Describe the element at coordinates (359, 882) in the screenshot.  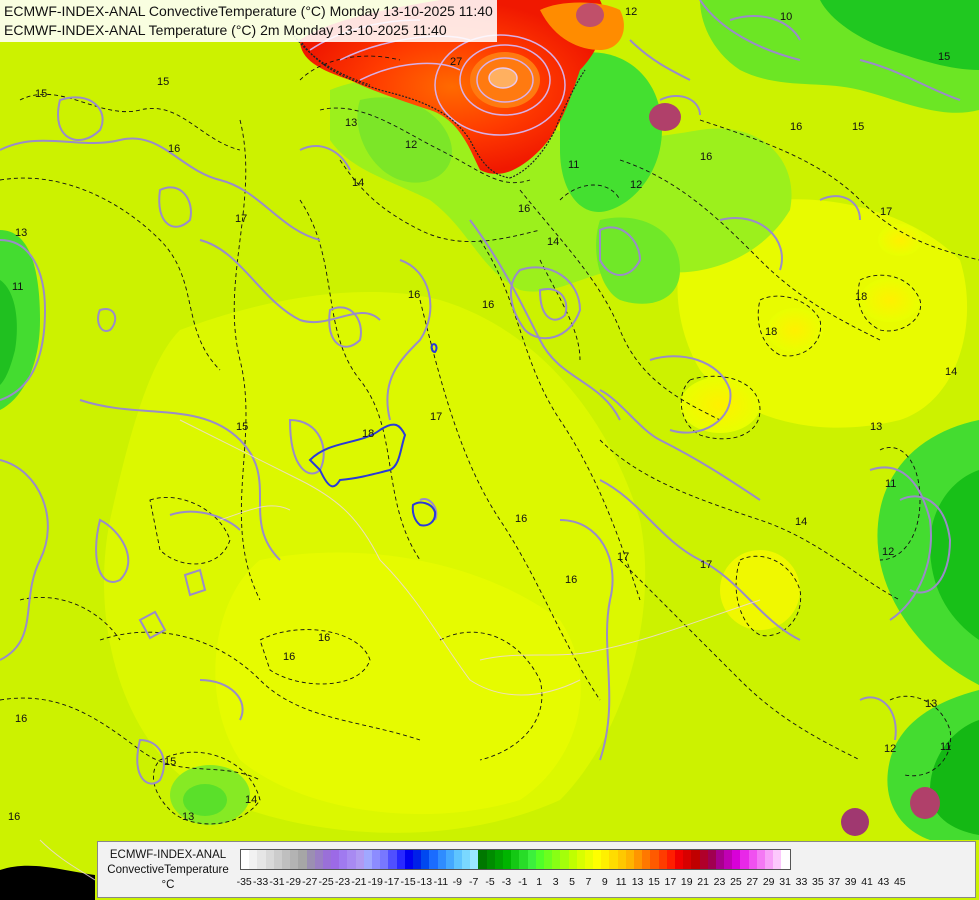
I see `legend-tick: -21` at that location.